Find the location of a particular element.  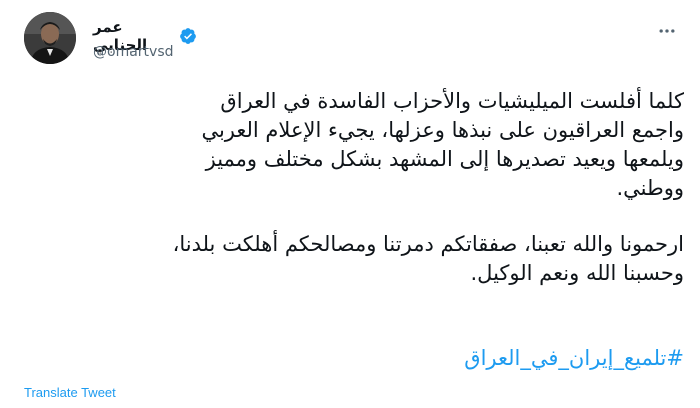

more-horizontal-icon is located at coordinates (667, 31).